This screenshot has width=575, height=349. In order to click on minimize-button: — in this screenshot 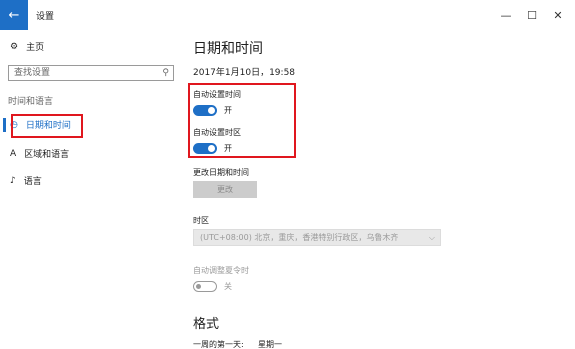, I will do `click(506, 15)`.